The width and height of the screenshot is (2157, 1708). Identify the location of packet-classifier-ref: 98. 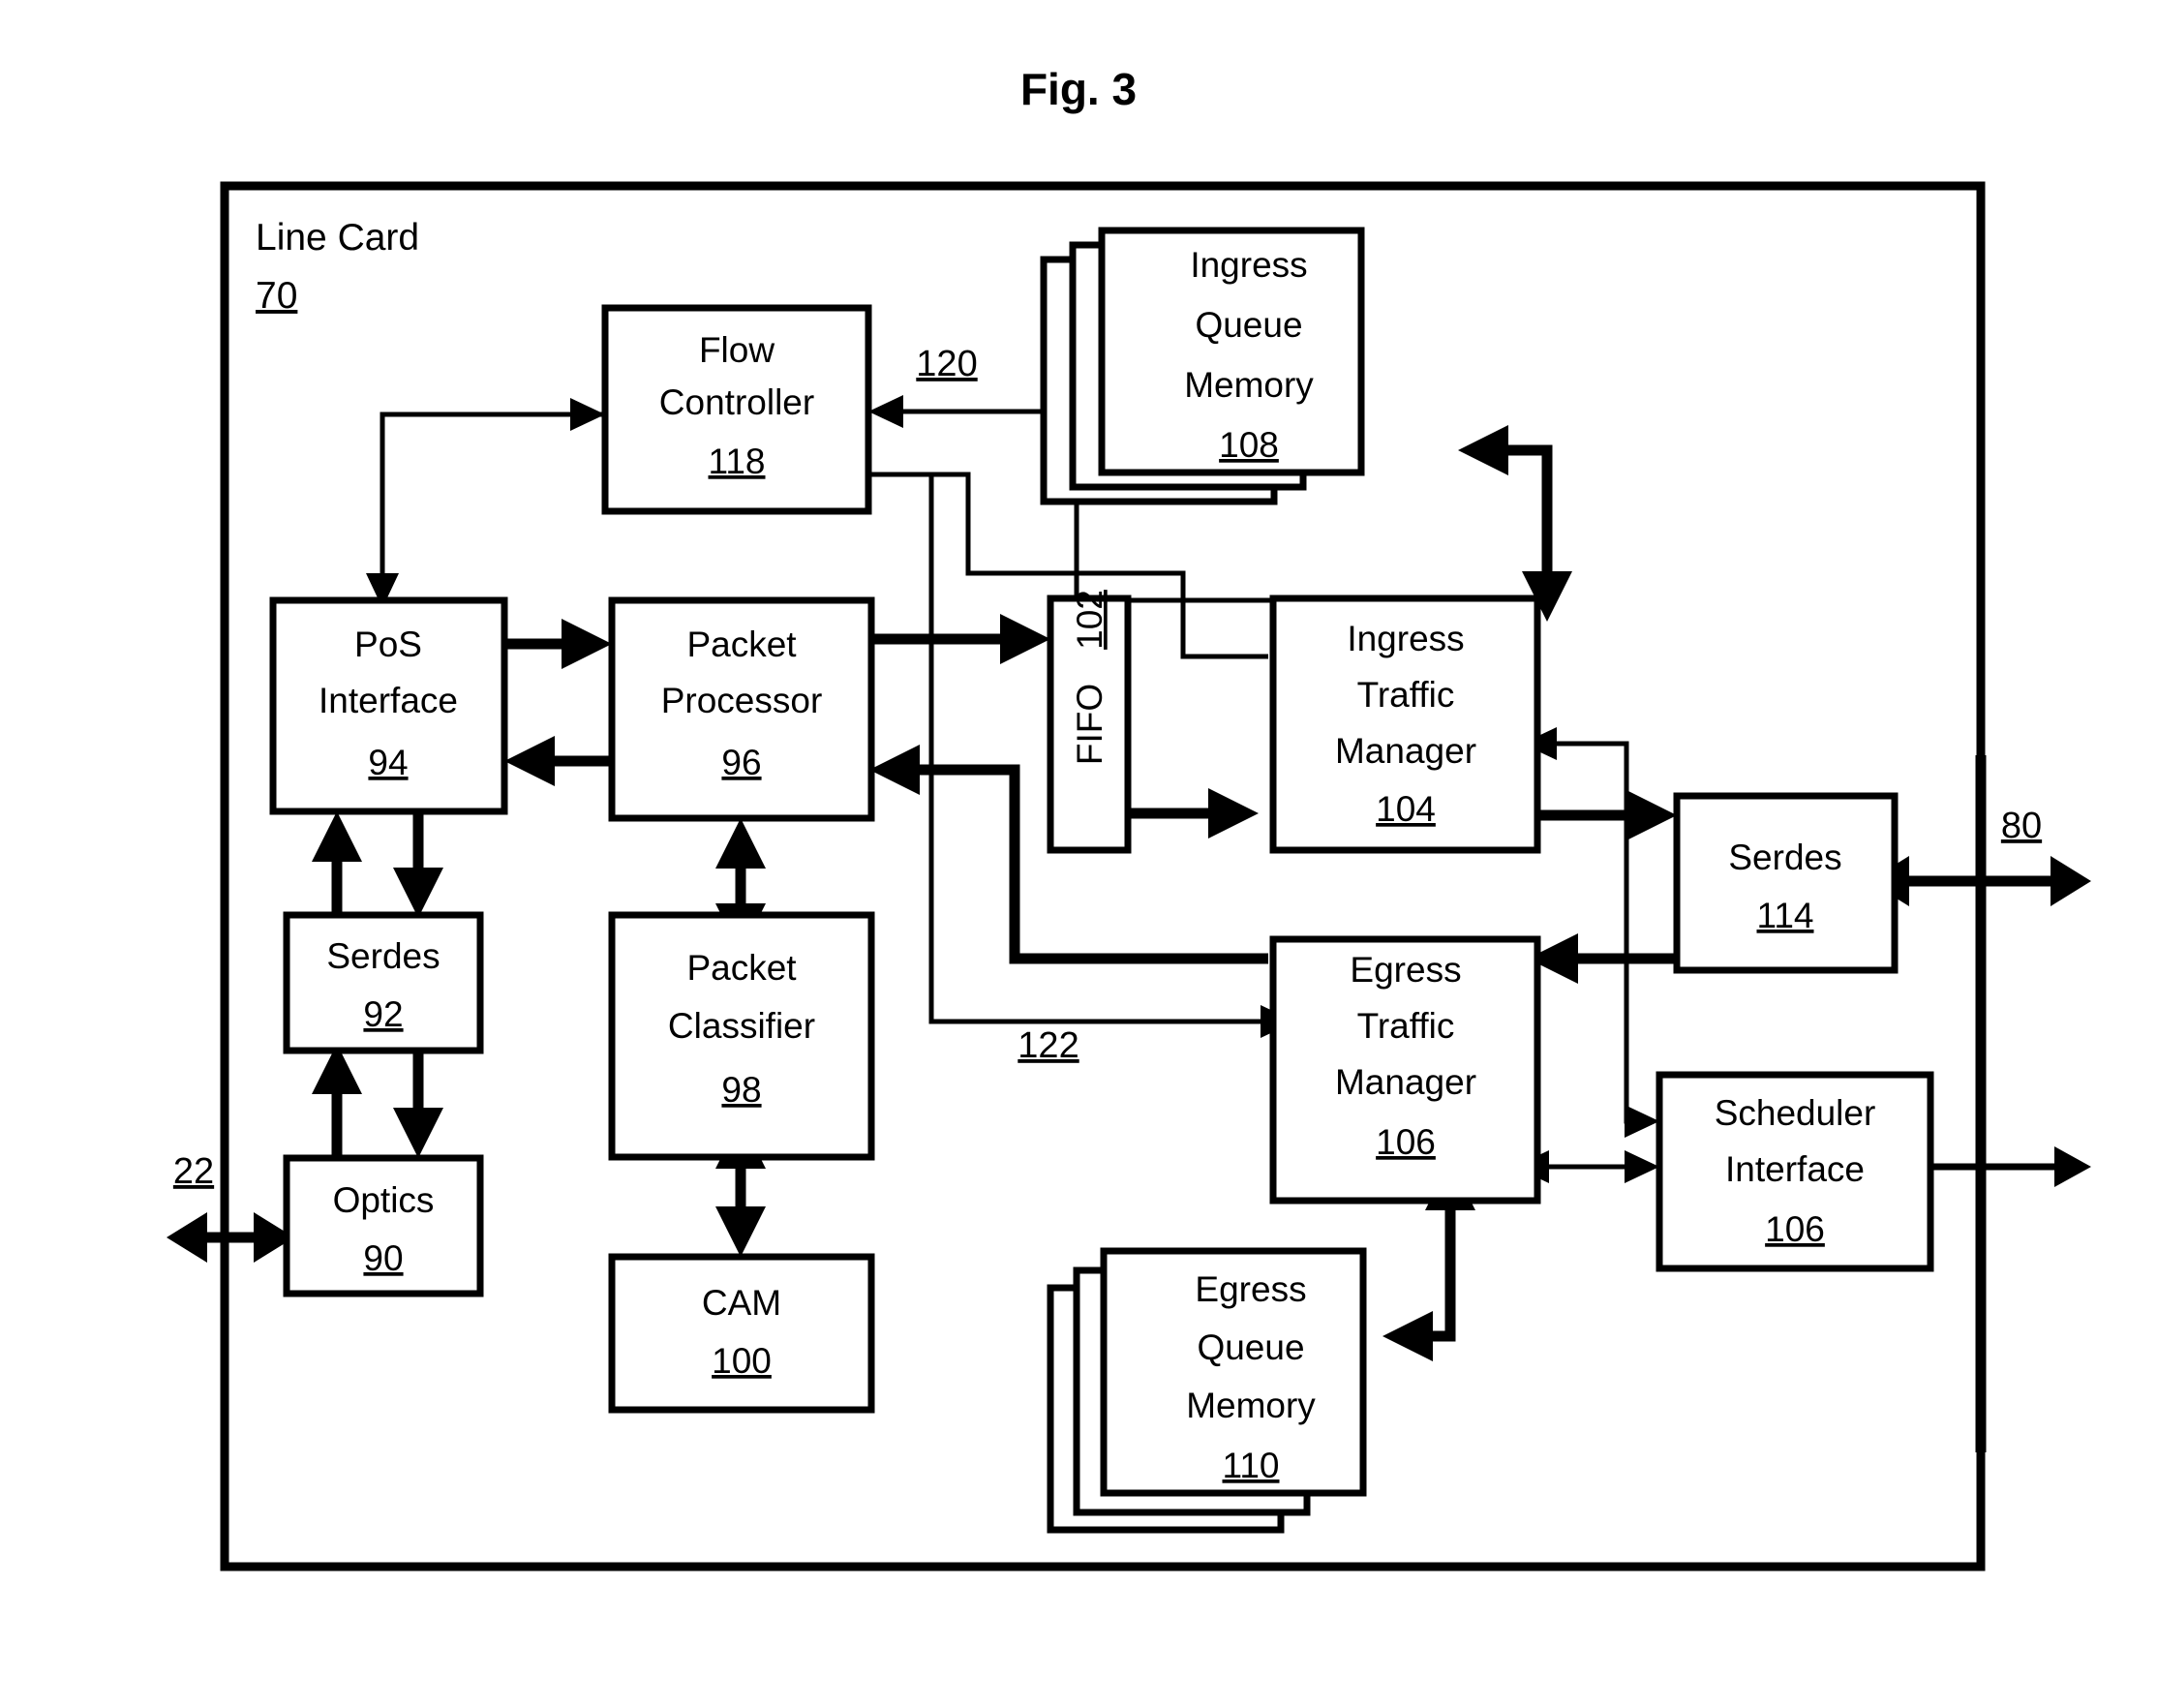
(741, 1090).